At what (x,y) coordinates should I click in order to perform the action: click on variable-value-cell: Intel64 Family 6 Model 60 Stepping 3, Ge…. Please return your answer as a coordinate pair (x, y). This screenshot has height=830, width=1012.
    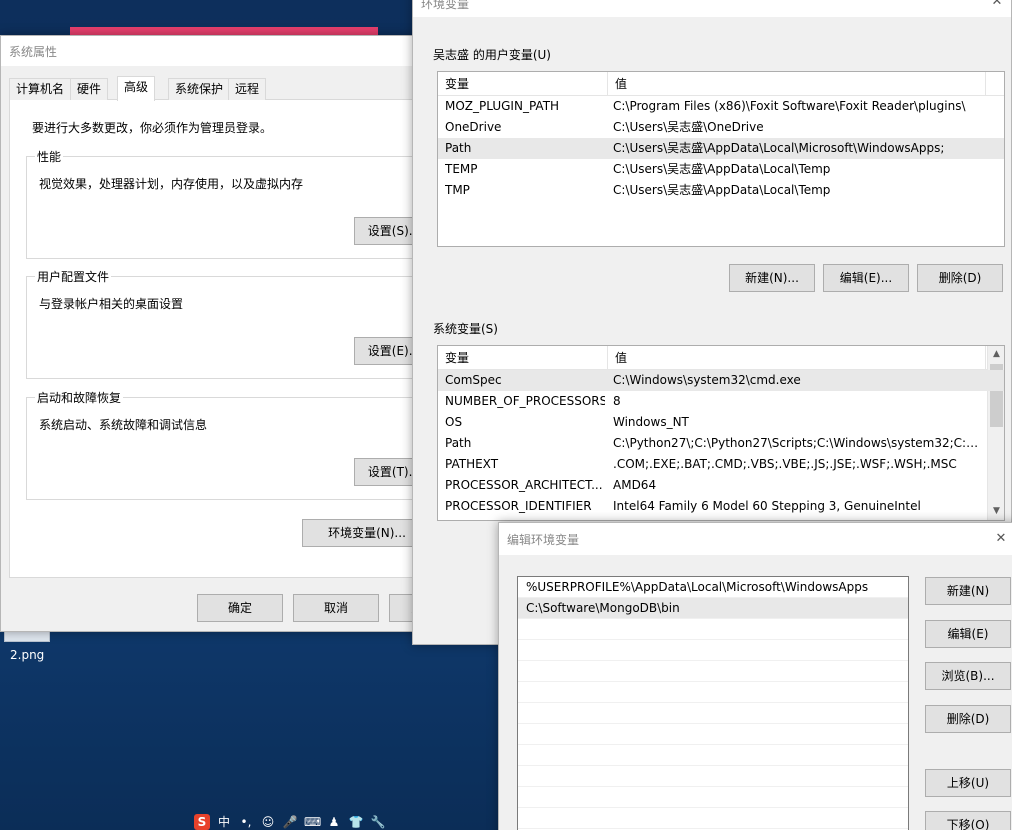
    Looking at the image, I should click on (767, 506).